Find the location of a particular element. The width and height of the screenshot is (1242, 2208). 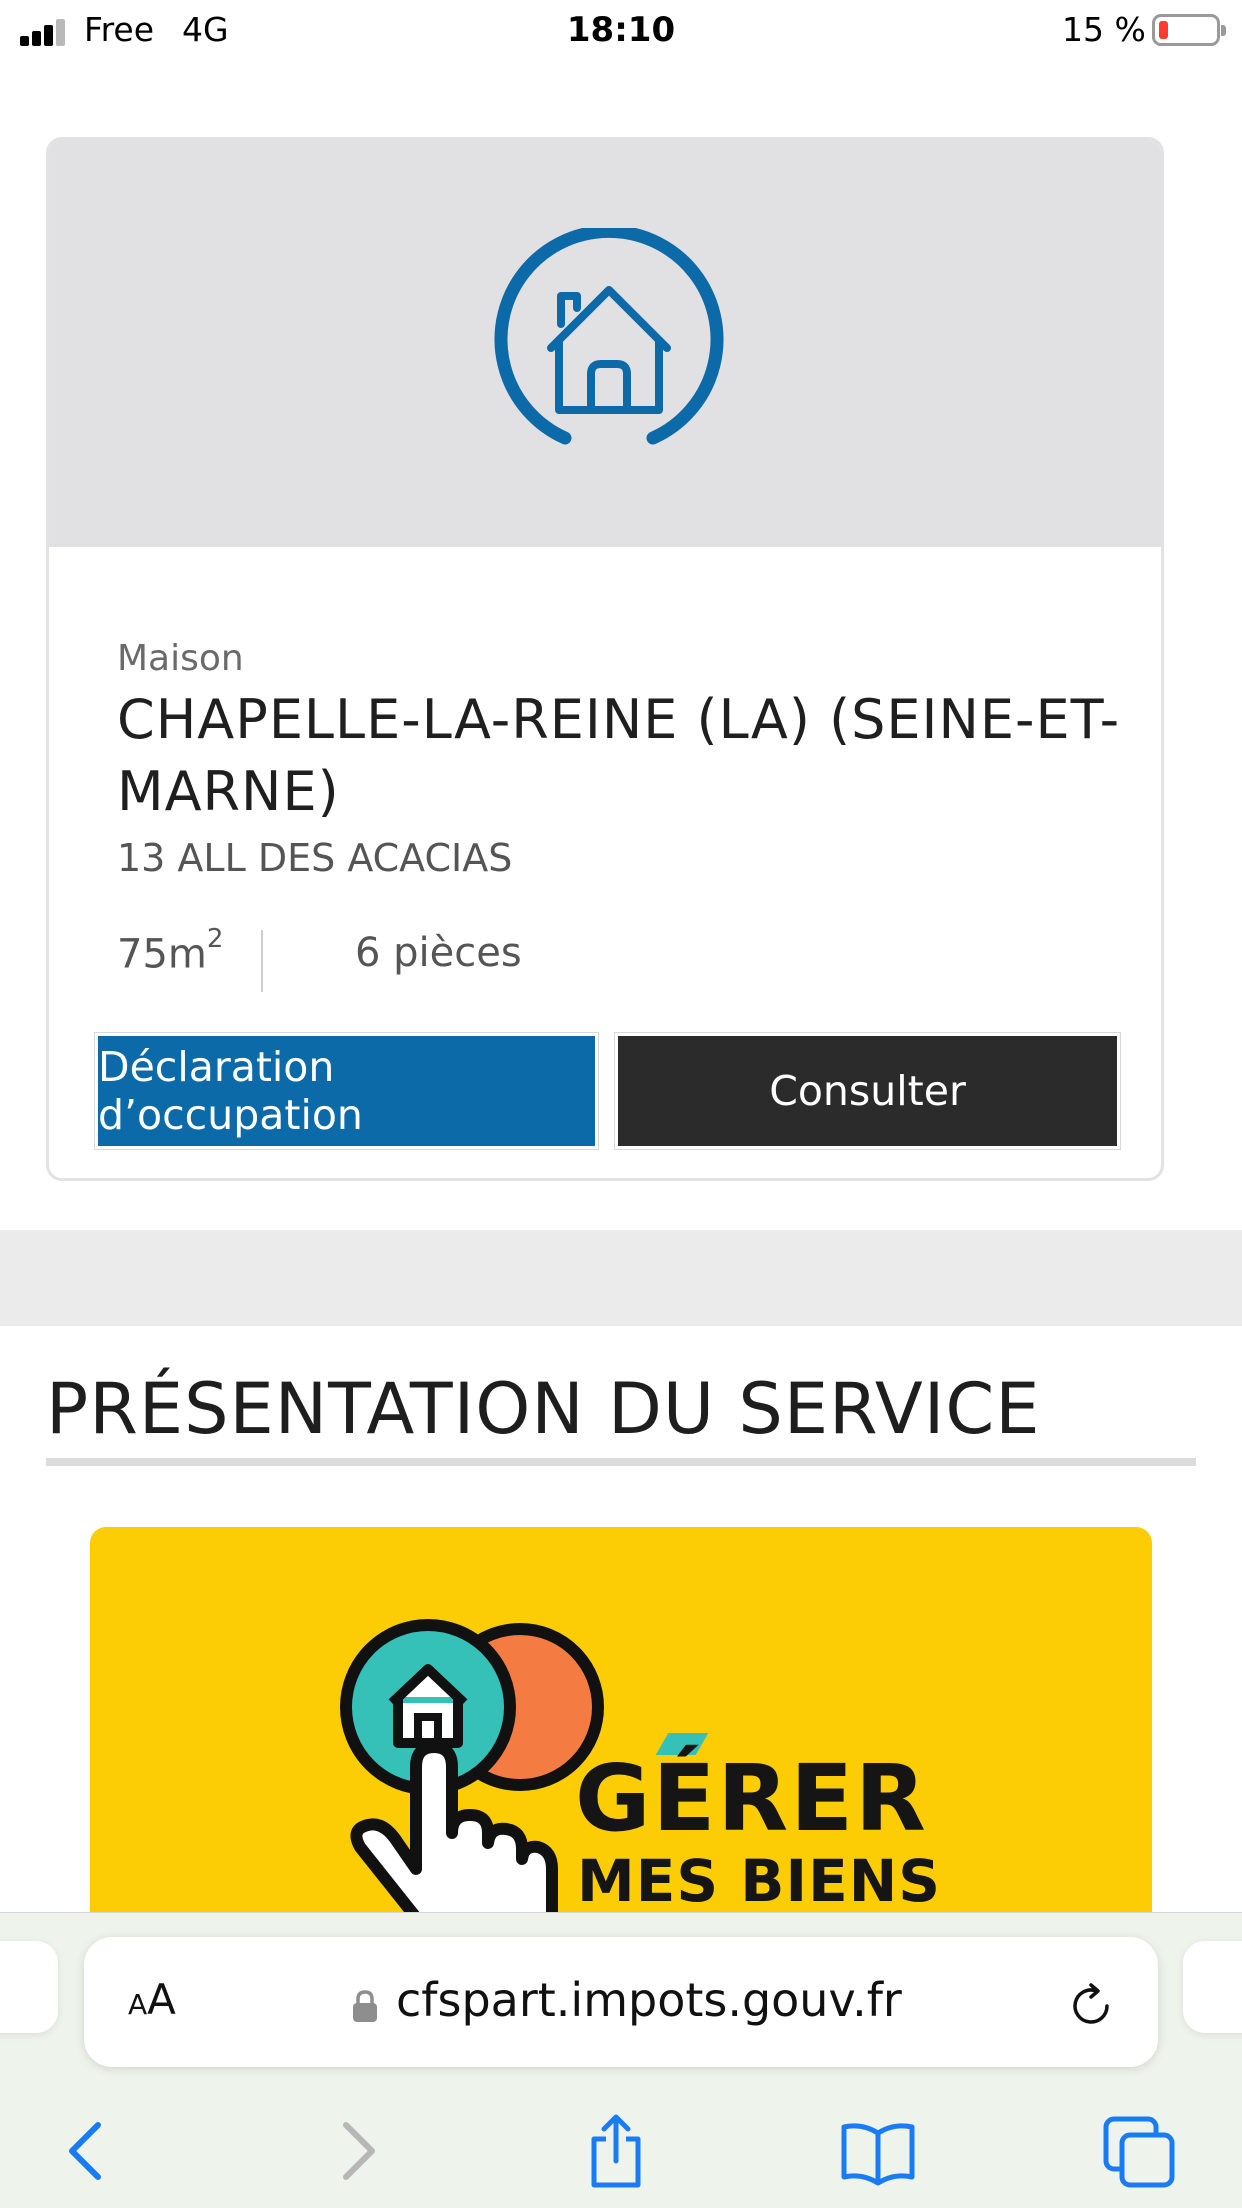

previous-tab-preview is located at coordinates (29, 1987).